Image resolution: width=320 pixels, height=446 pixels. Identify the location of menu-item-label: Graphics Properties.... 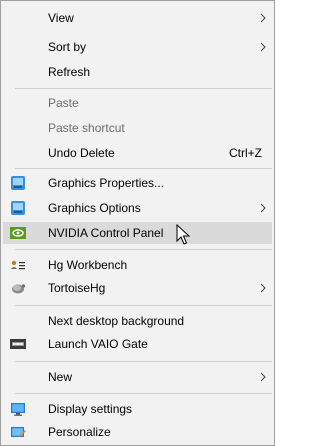
(106, 183).